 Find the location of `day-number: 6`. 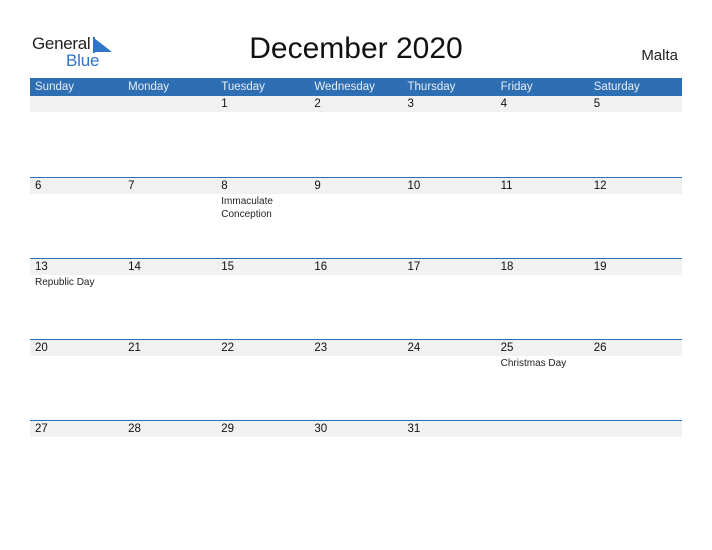

day-number: 6 is located at coordinates (38, 186).